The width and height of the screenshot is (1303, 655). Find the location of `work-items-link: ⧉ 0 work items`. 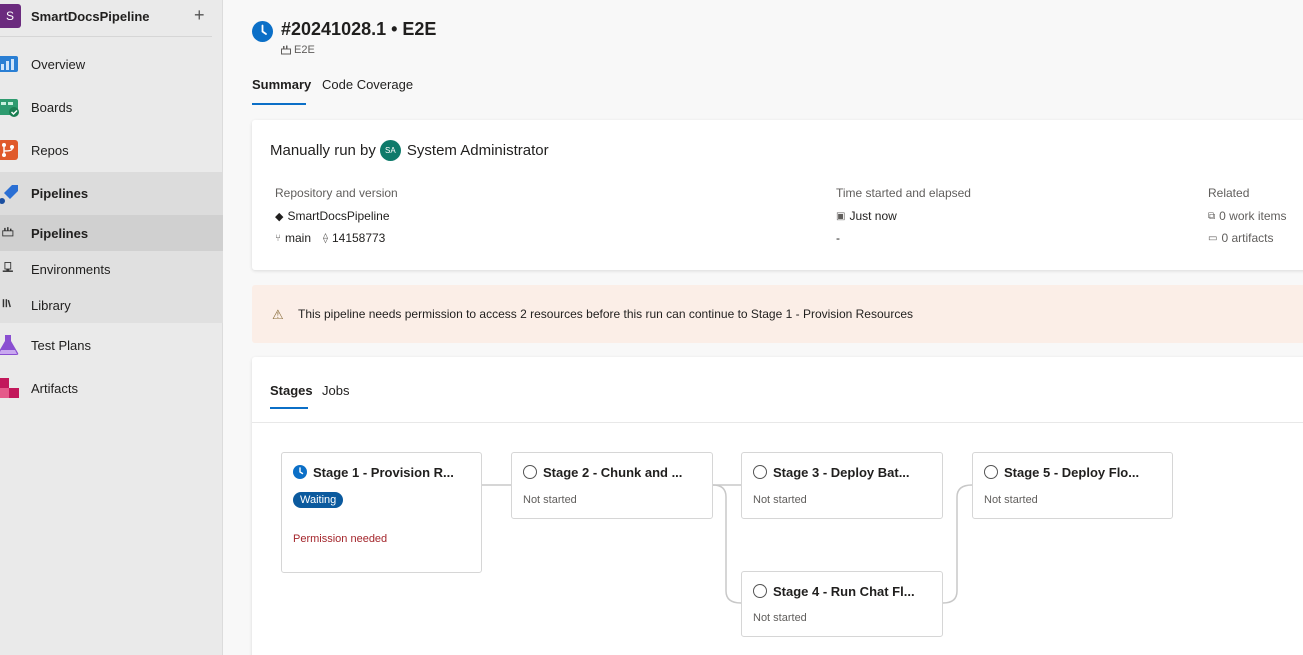

work-items-link: ⧉ 0 work items is located at coordinates (1247, 216).